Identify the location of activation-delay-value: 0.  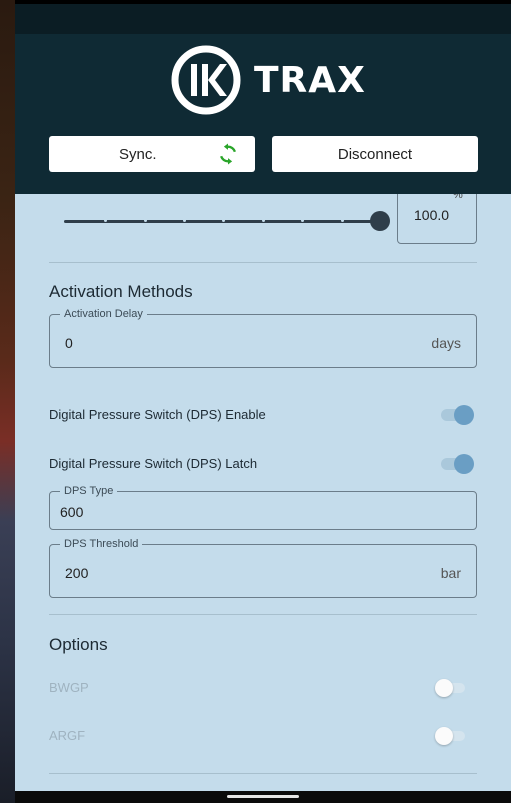
(69, 343).